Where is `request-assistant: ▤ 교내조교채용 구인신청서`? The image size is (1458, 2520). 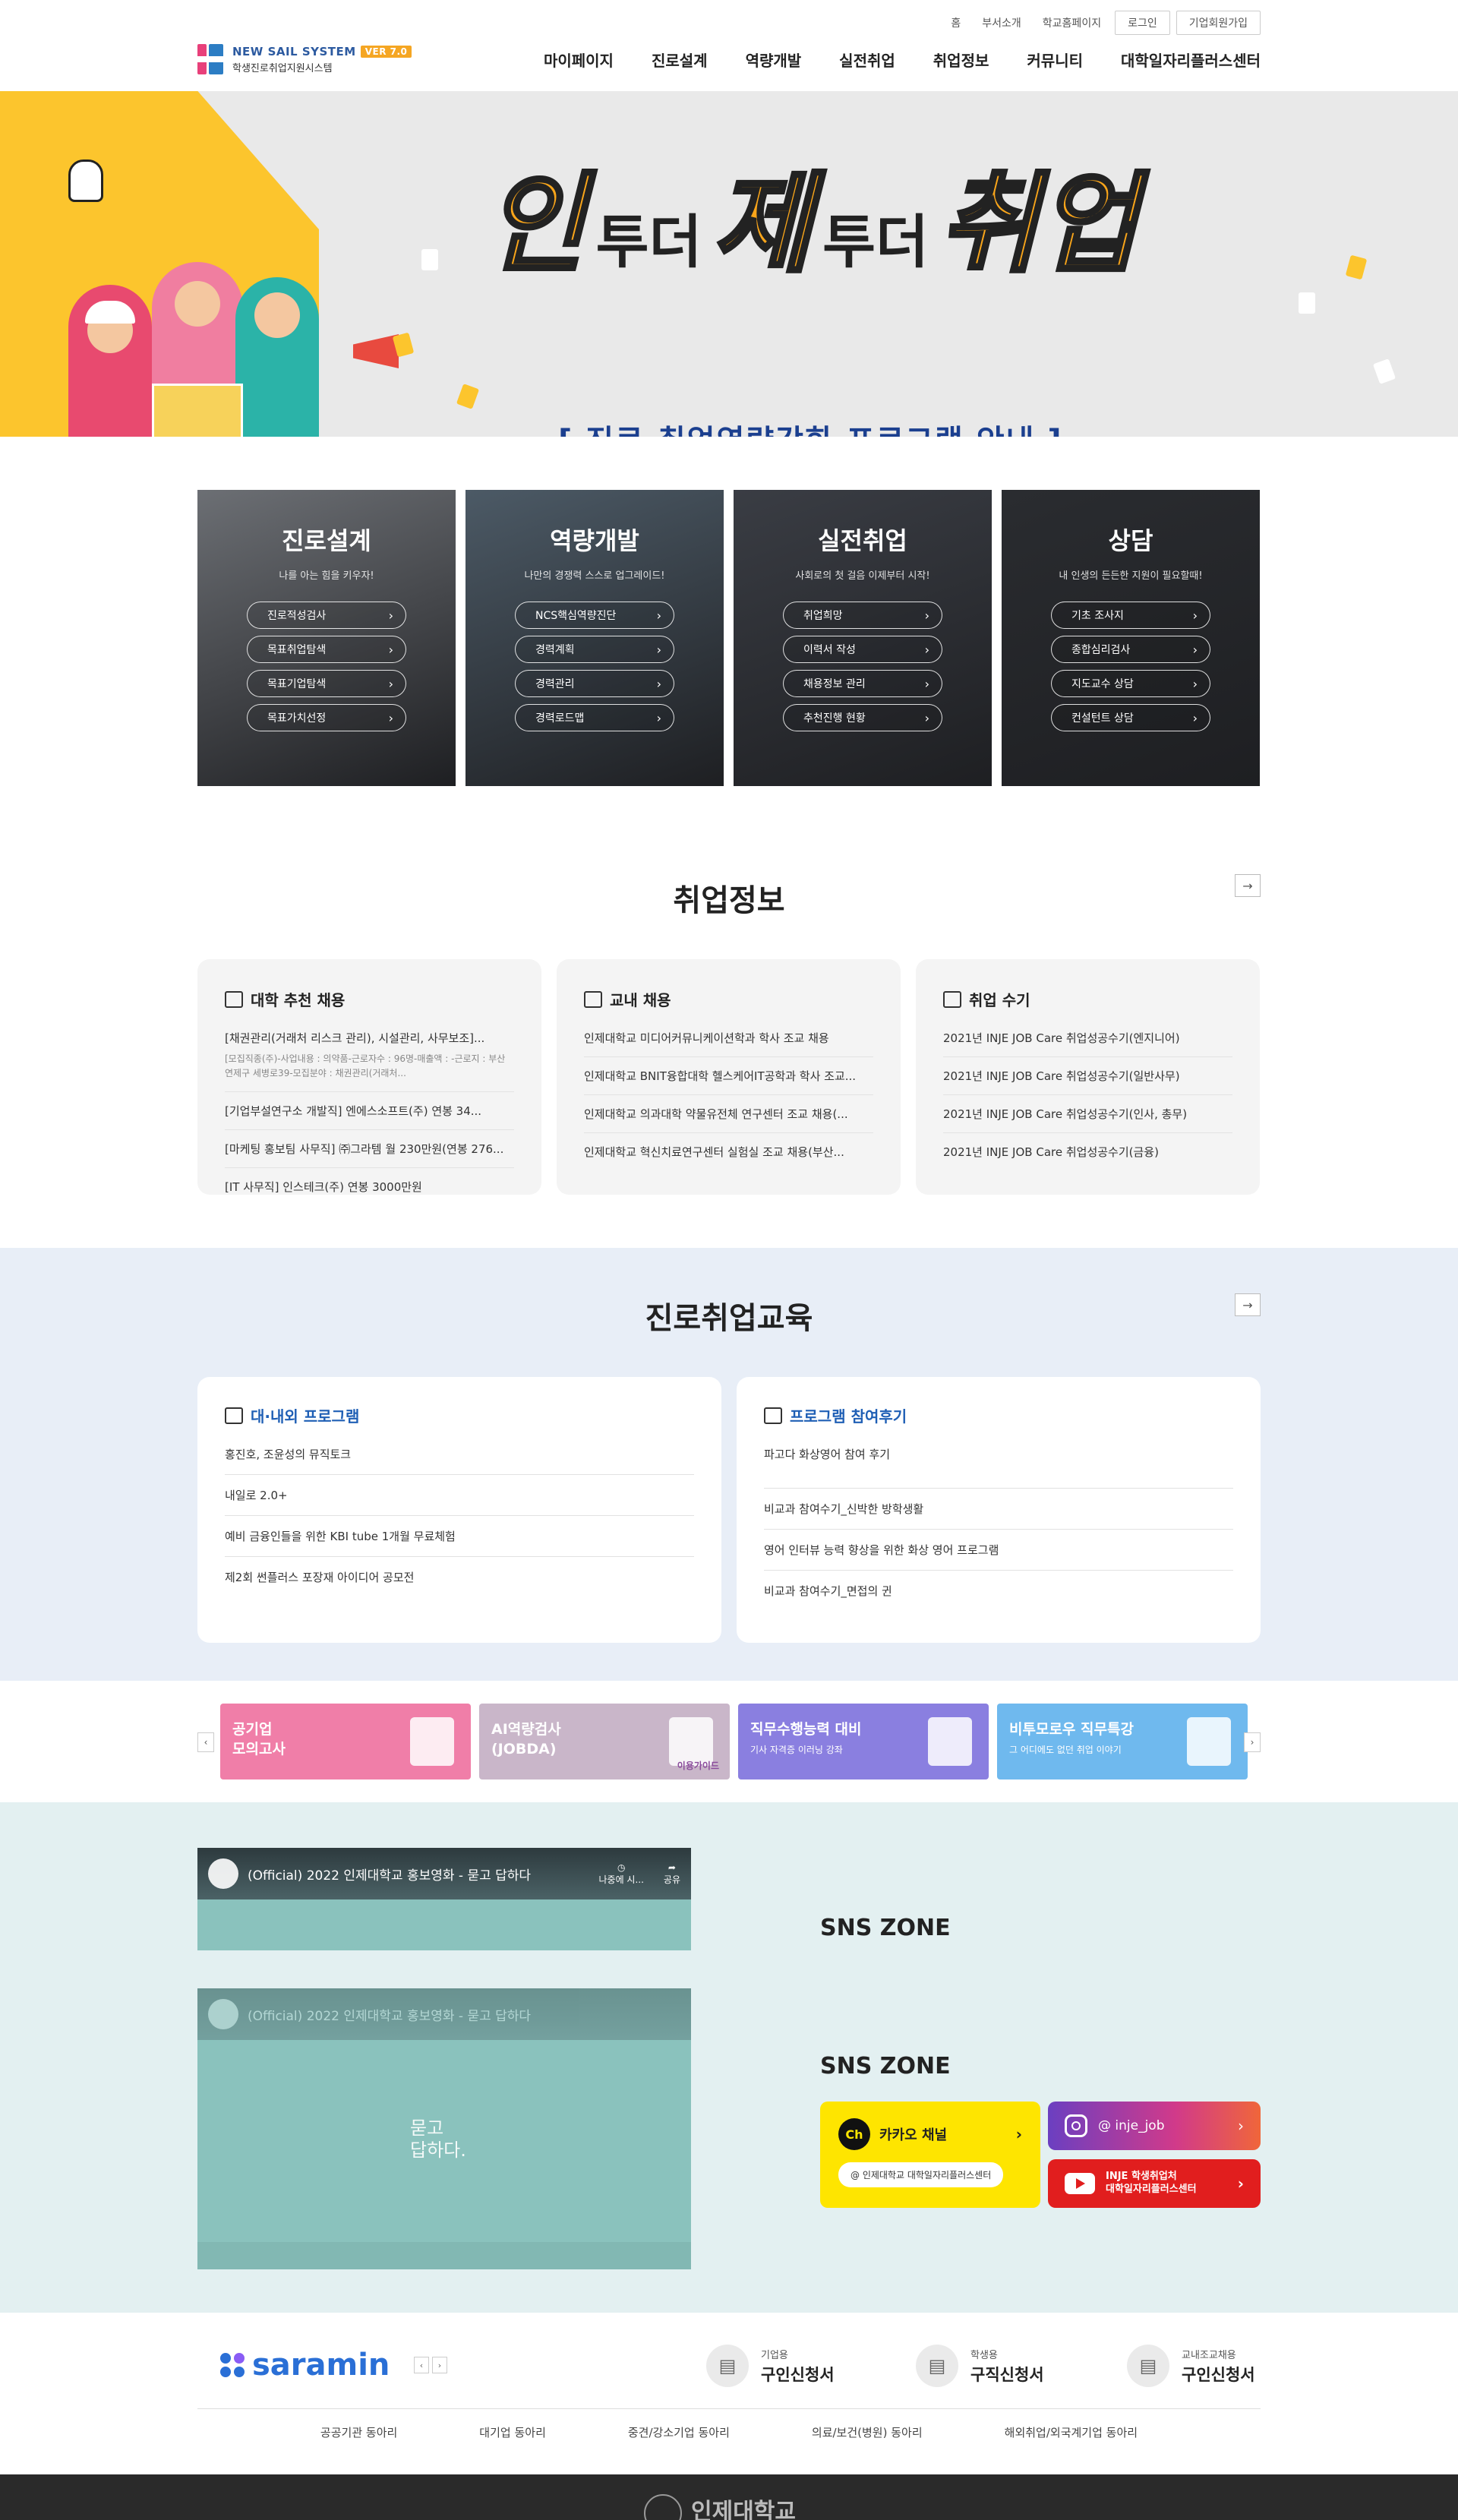
request-assistant: ▤ 교내조교채용 구인신청서 is located at coordinates (1191, 2366).